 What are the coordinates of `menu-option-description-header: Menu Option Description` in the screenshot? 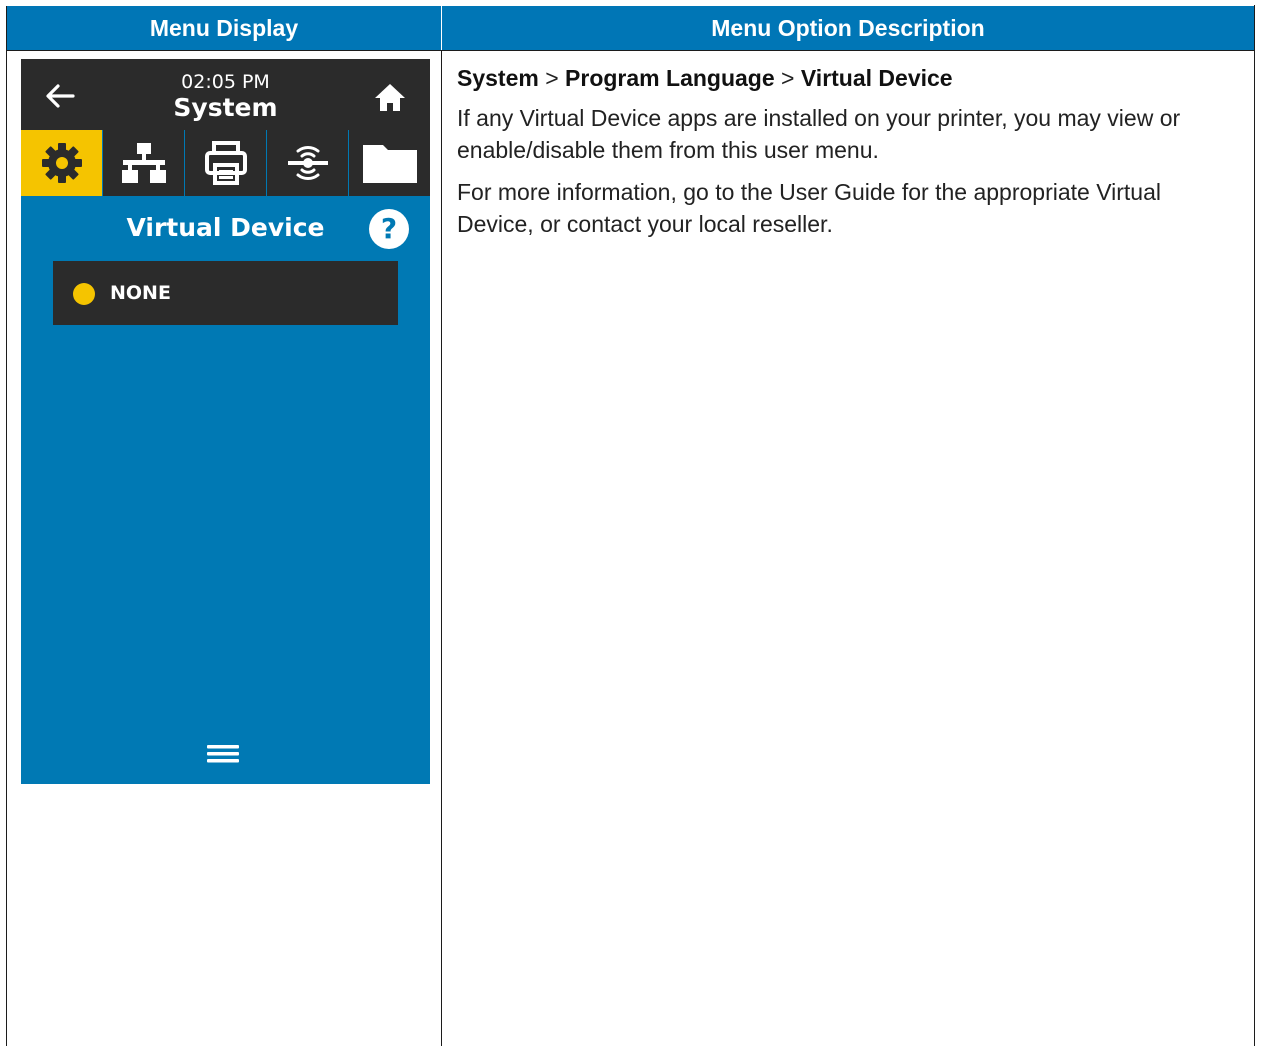 It's located at (848, 28).